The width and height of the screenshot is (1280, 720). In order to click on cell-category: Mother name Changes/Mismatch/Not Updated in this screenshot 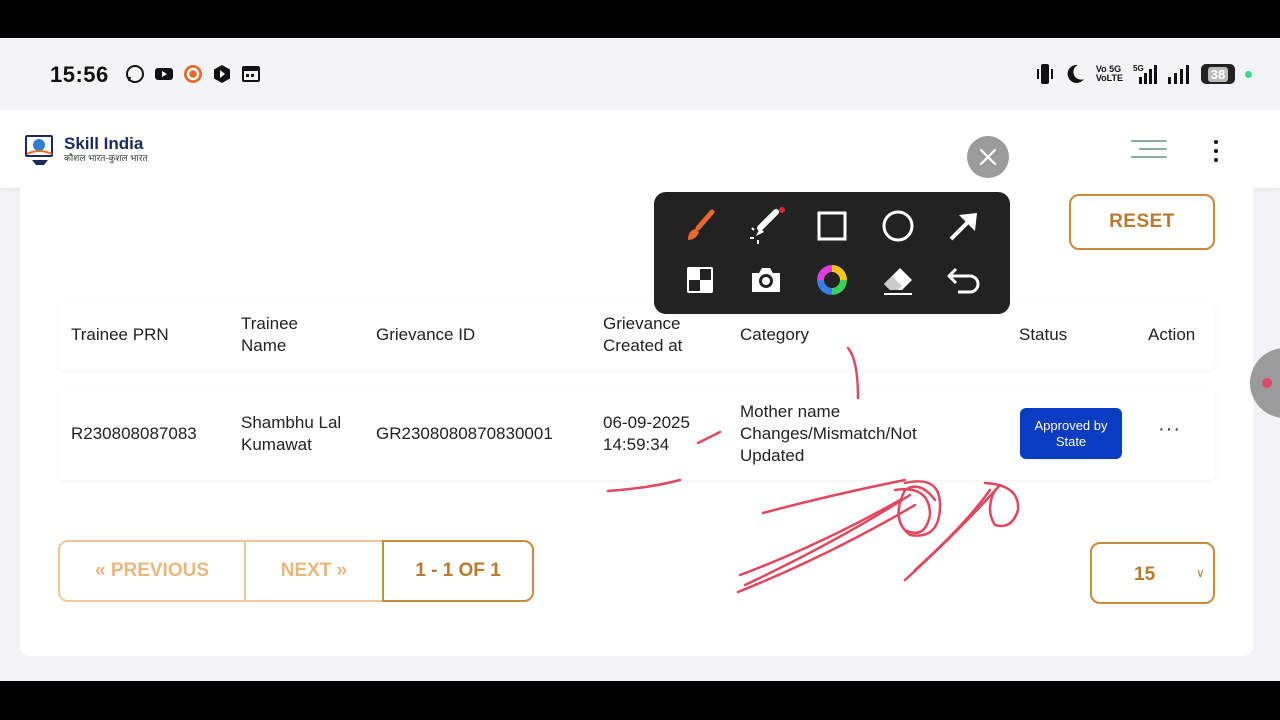, I will do `click(828, 433)`.